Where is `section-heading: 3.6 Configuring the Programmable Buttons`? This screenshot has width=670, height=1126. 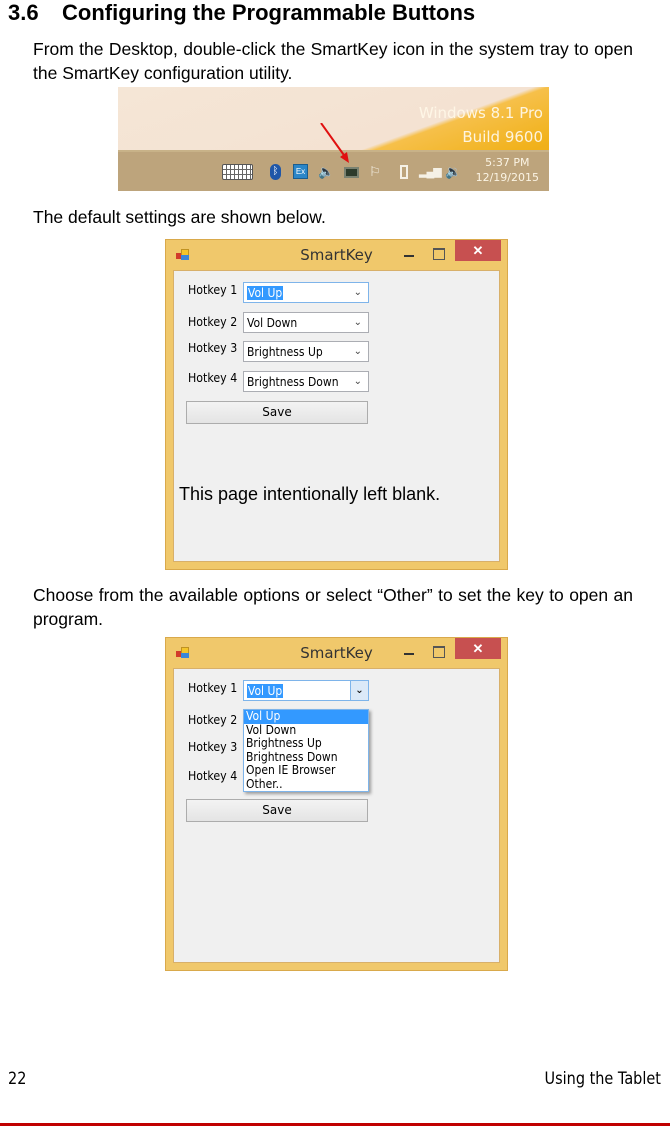
section-heading: 3.6 Configuring the Programmable Buttons is located at coordinates (241, 13).